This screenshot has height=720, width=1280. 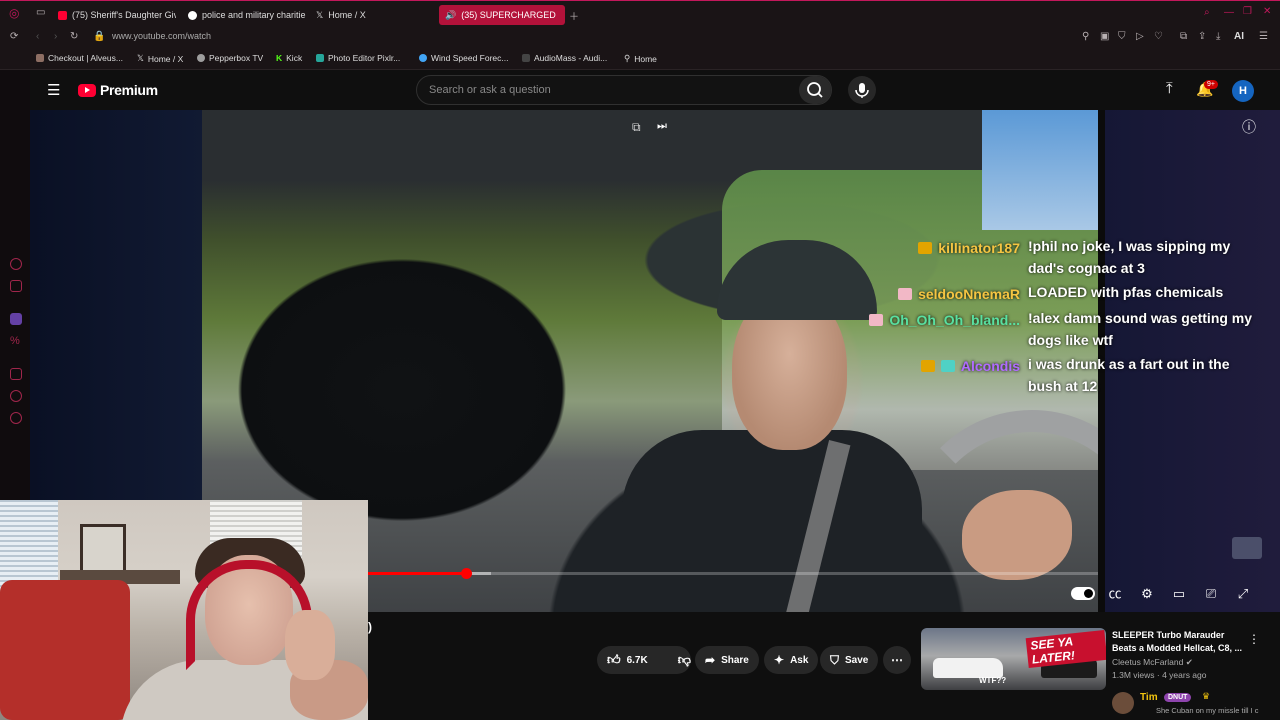 What do you see at coordinates (1218, 36) in the screenshot?
I see `download-icon: ⤓` at bounding box center [1218, 36].